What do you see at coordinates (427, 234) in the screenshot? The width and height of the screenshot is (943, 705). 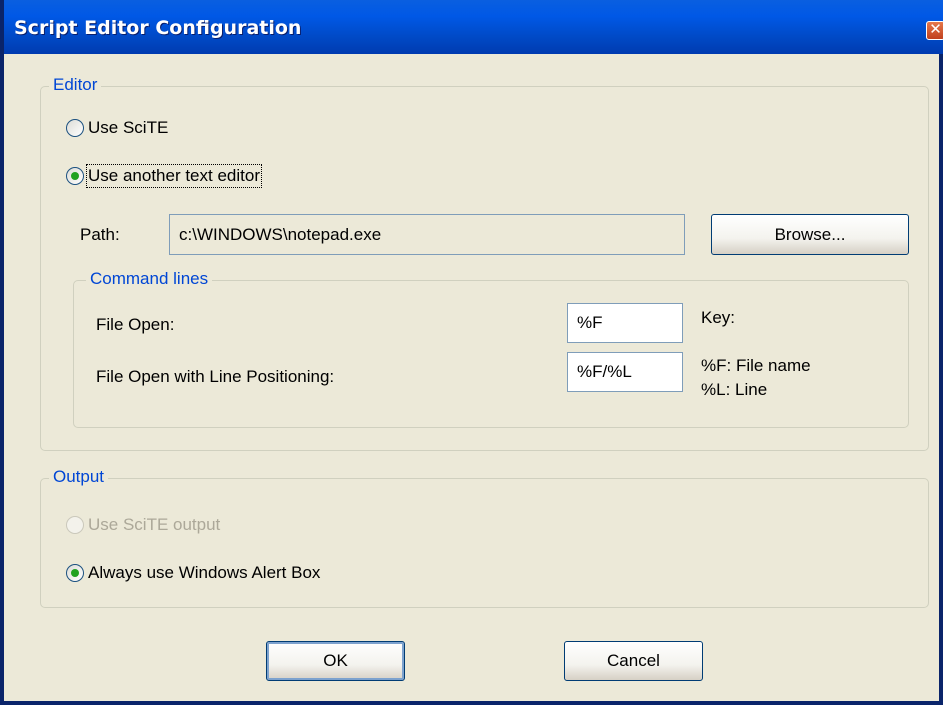 I see `path-field: c:\WINDOWS\notepad.exe` at bounding box center [427, 234].